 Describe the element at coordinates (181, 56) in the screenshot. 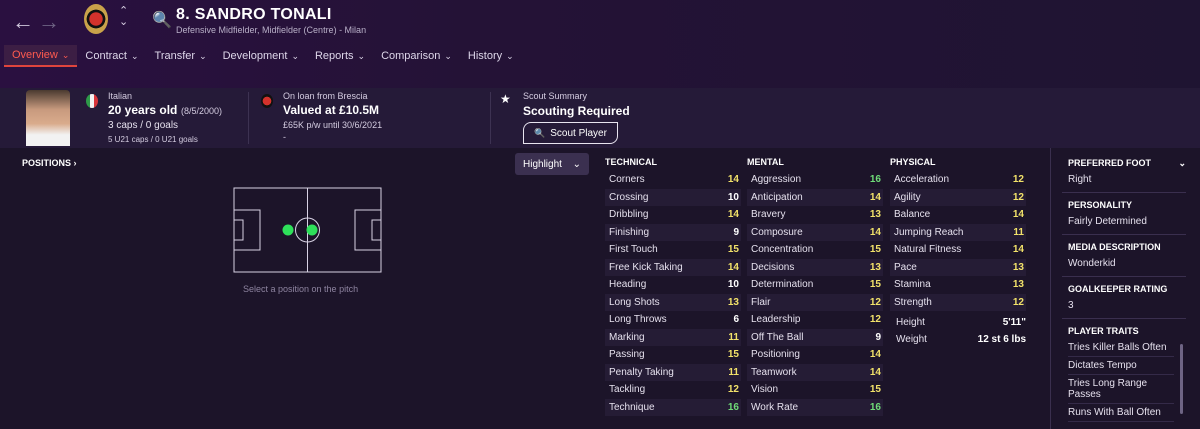

I see `tab-transfer: Transfer ⌄` at that location.